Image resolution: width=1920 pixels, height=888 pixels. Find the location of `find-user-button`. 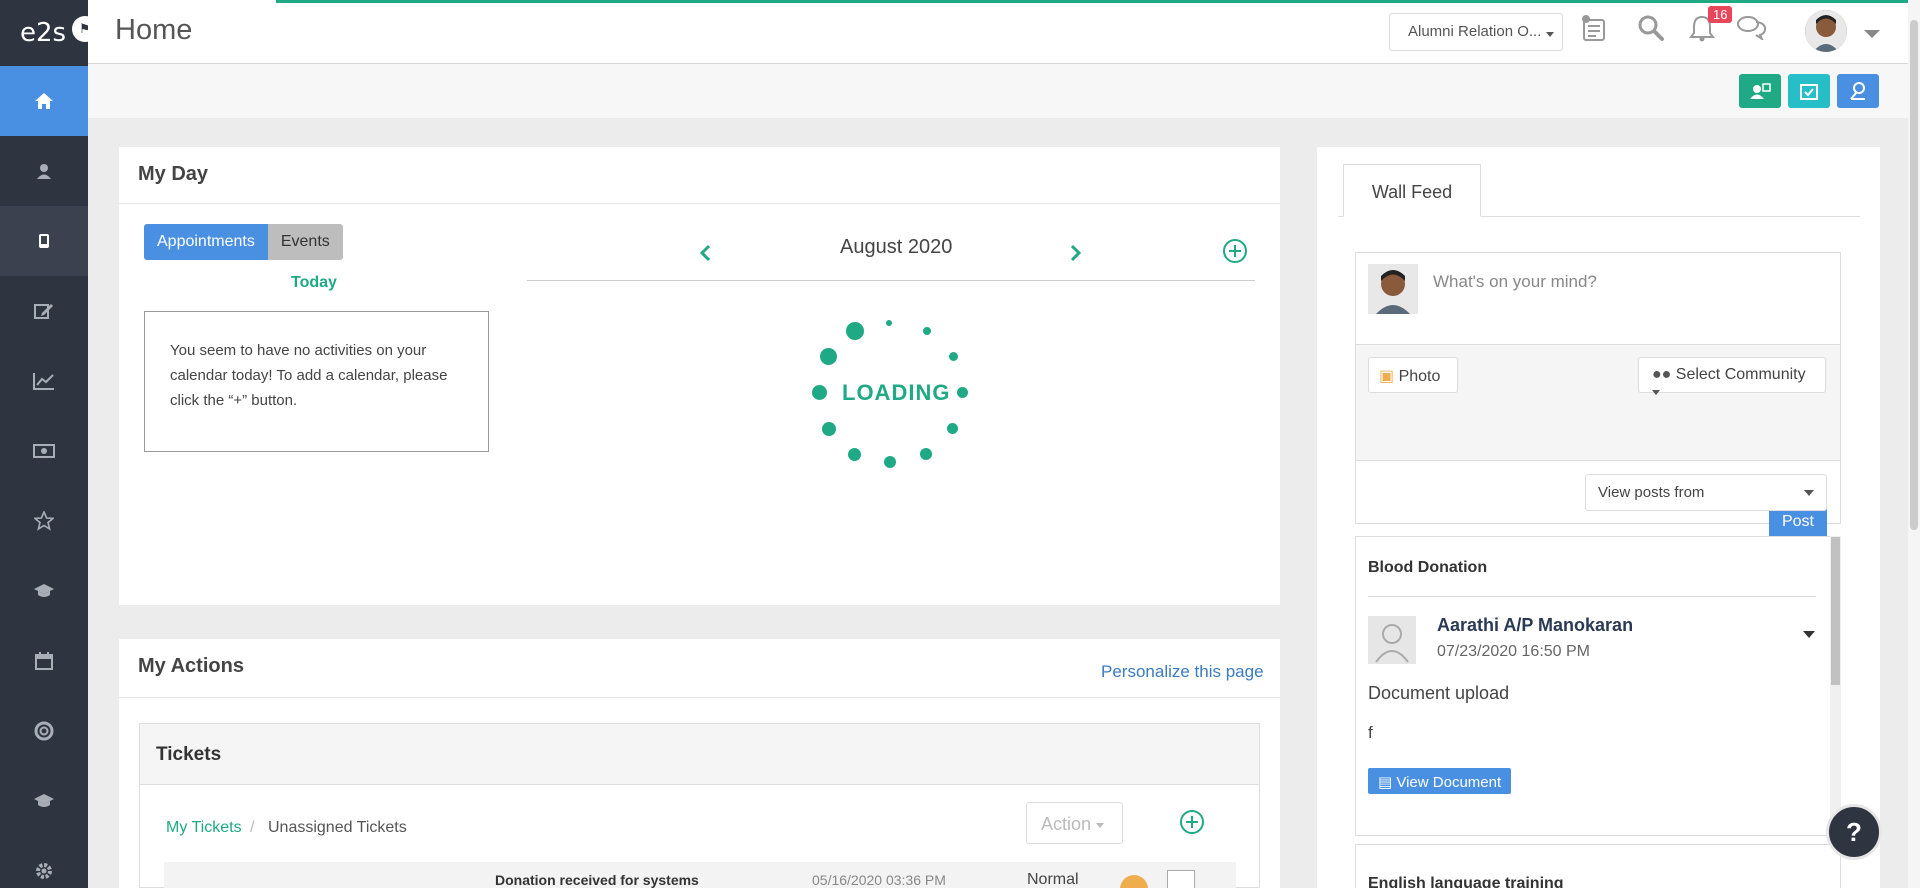

find-user-button is located at coordinates (1858, 91).